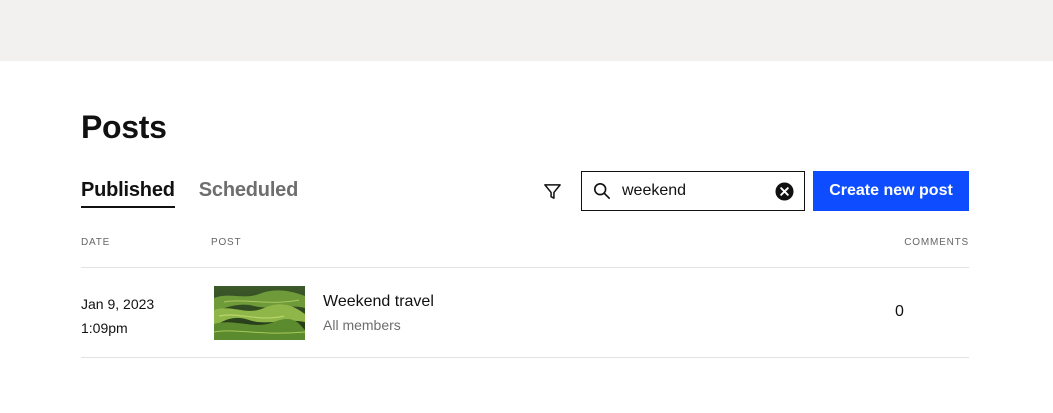  I want to click on clear-search-icon, so click(784, 191).